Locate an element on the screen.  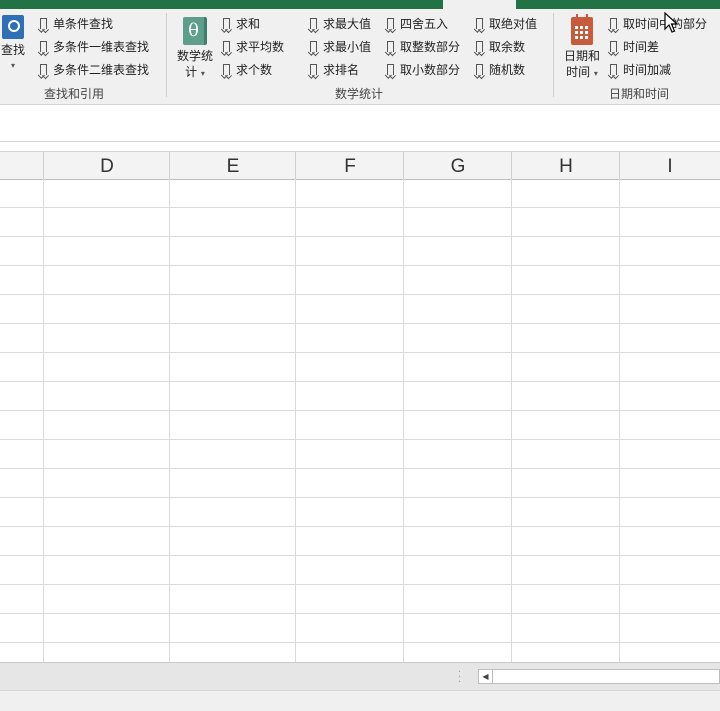
math-item-sum: 求和 is located at coordinates (241, 23).